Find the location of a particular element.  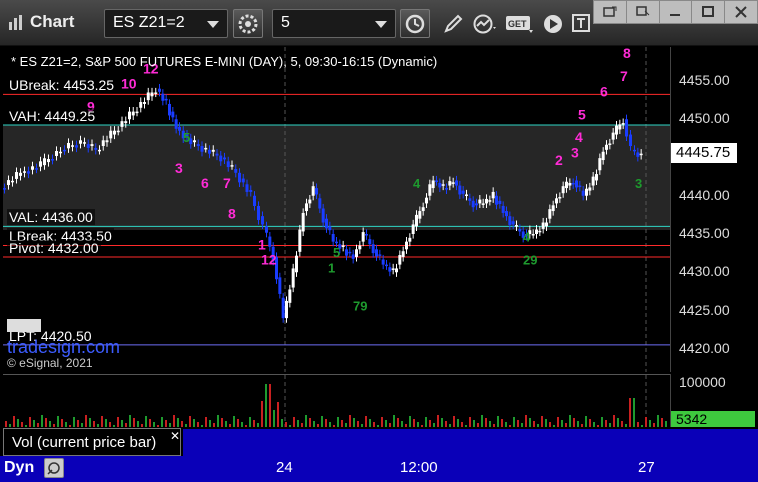

volume-legend: Vol (current price bar) is located at coordinates (92, 442).